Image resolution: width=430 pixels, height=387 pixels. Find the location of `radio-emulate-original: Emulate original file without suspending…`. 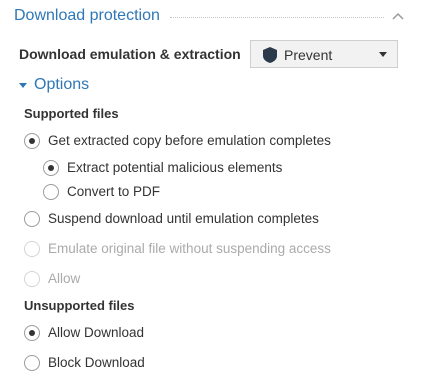

radio-emulate-original: Emulate original file without suspending… is located at coordinates (214, 250).